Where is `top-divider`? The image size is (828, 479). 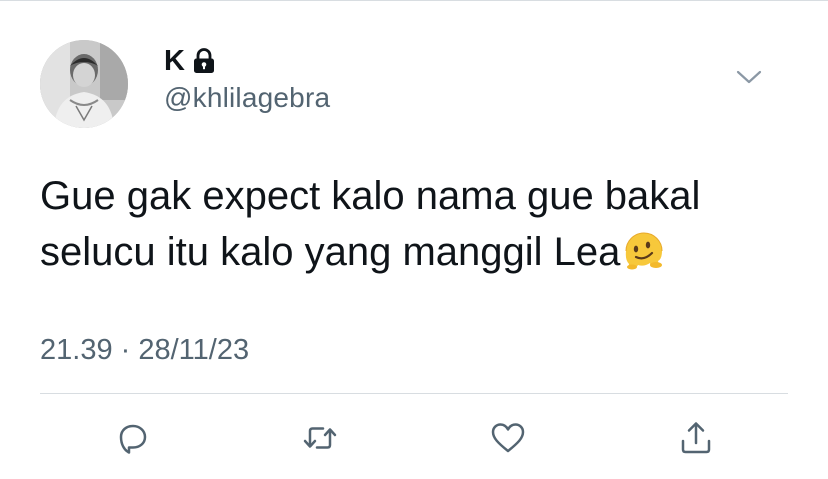
top-divider is located at coordinates (414, 0).